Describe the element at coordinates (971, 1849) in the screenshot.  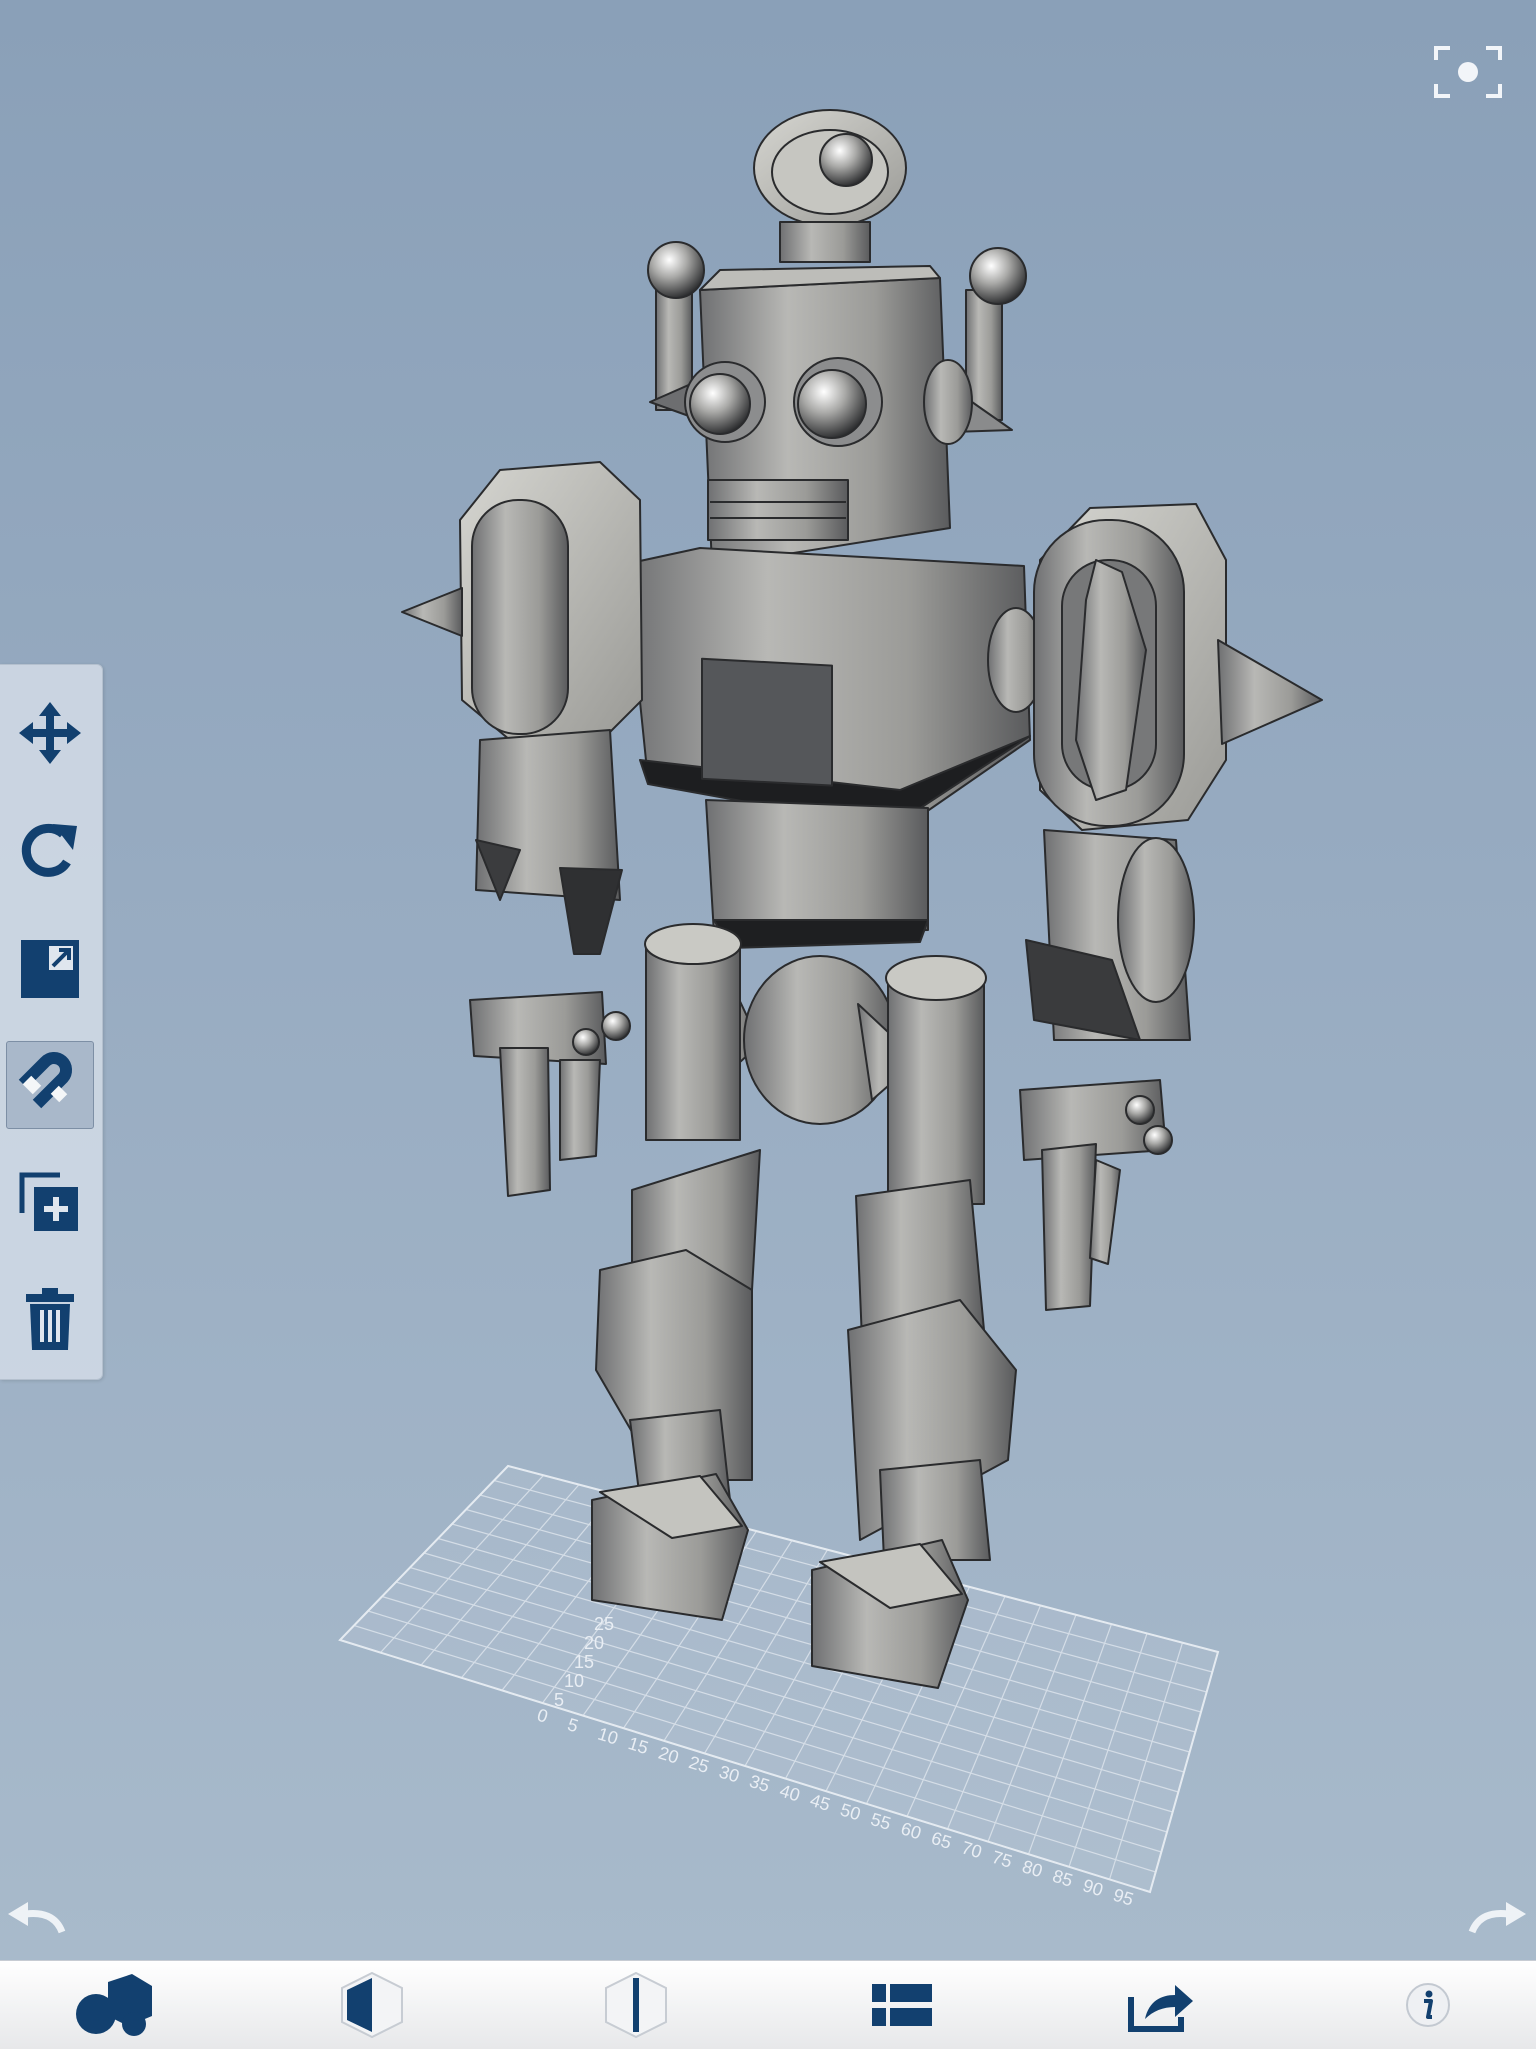
I see `grid-x-tick-label: 70` at that location.